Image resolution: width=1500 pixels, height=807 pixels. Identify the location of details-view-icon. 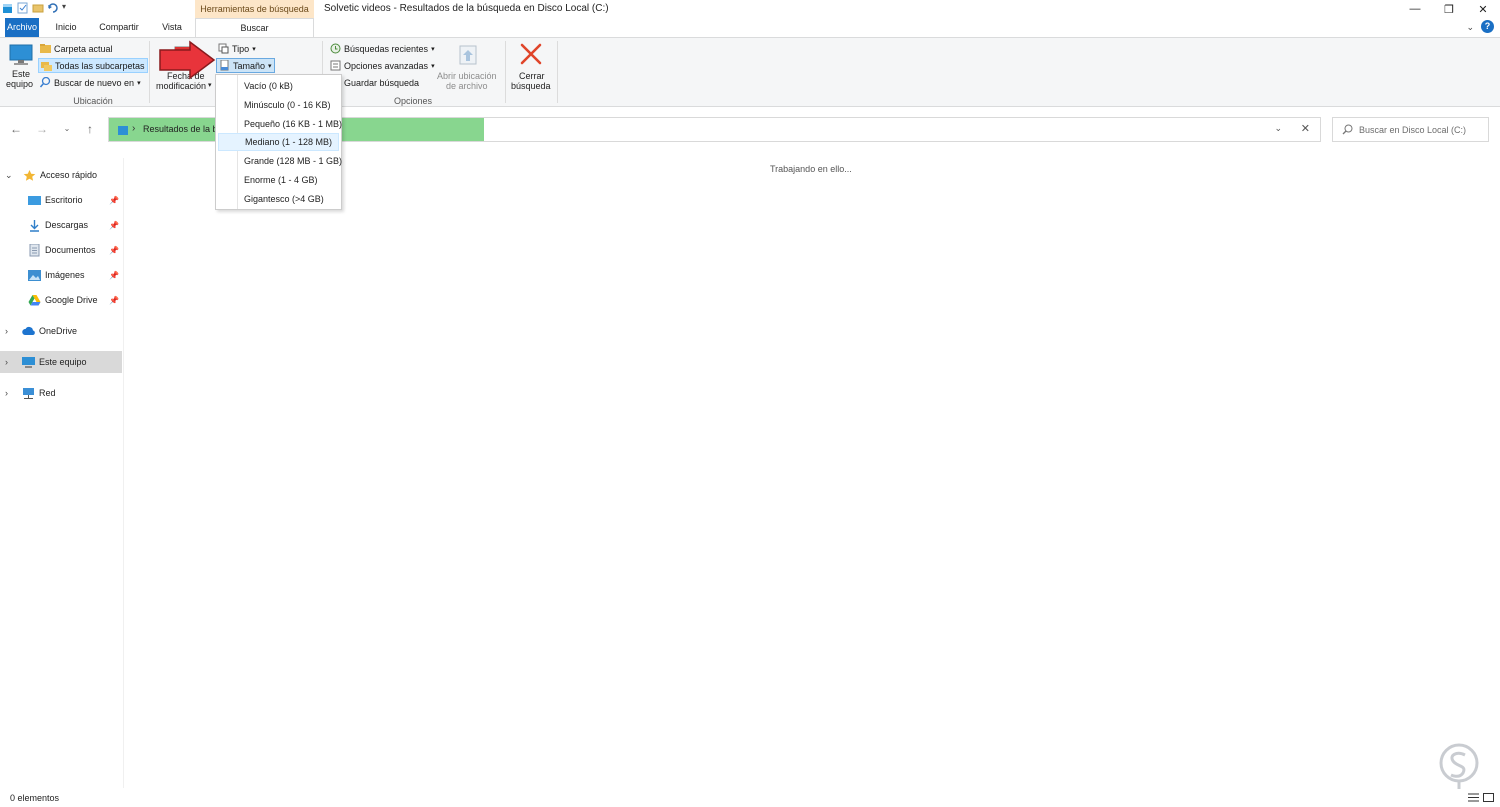
(1473, 797).